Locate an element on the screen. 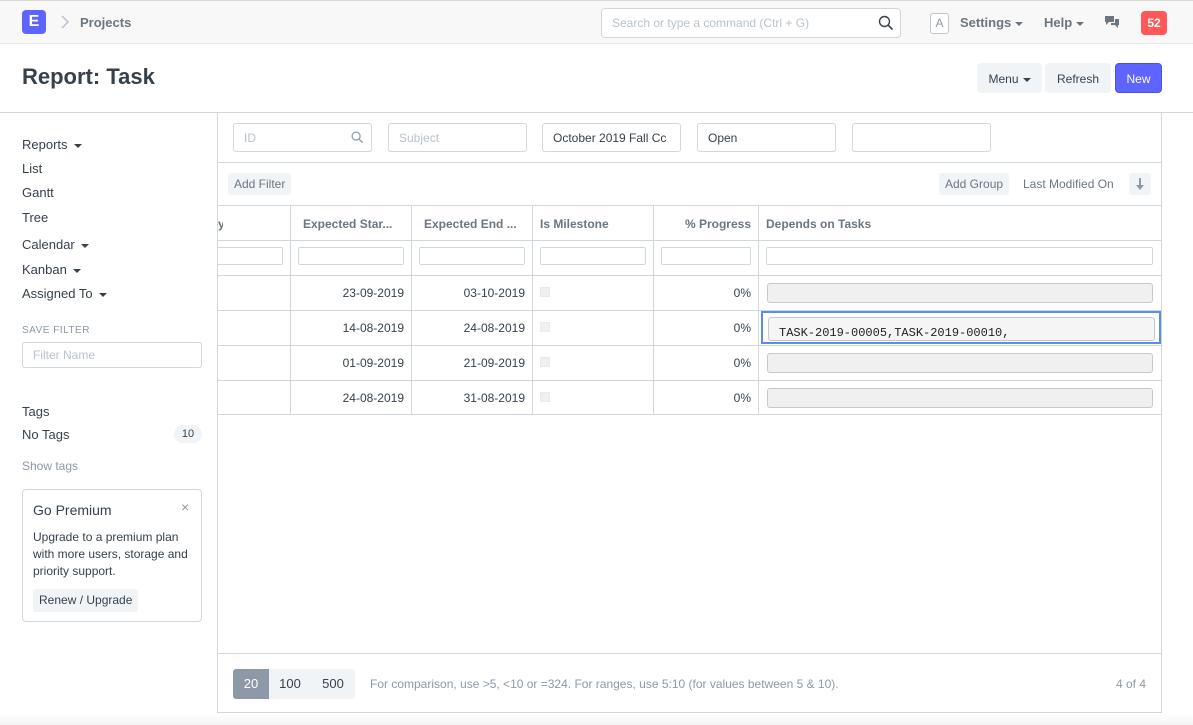 This screenshot has width=1193, height=725. cell-expected-start: 14-08-2019 is located at coordinates (351, 328).